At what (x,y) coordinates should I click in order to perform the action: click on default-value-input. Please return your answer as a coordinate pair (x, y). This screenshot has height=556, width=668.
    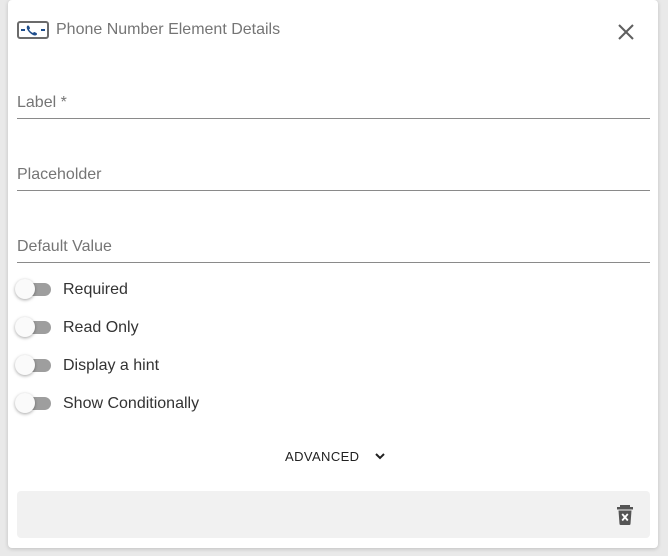
    Looking at the image, I should click on (333, 247).